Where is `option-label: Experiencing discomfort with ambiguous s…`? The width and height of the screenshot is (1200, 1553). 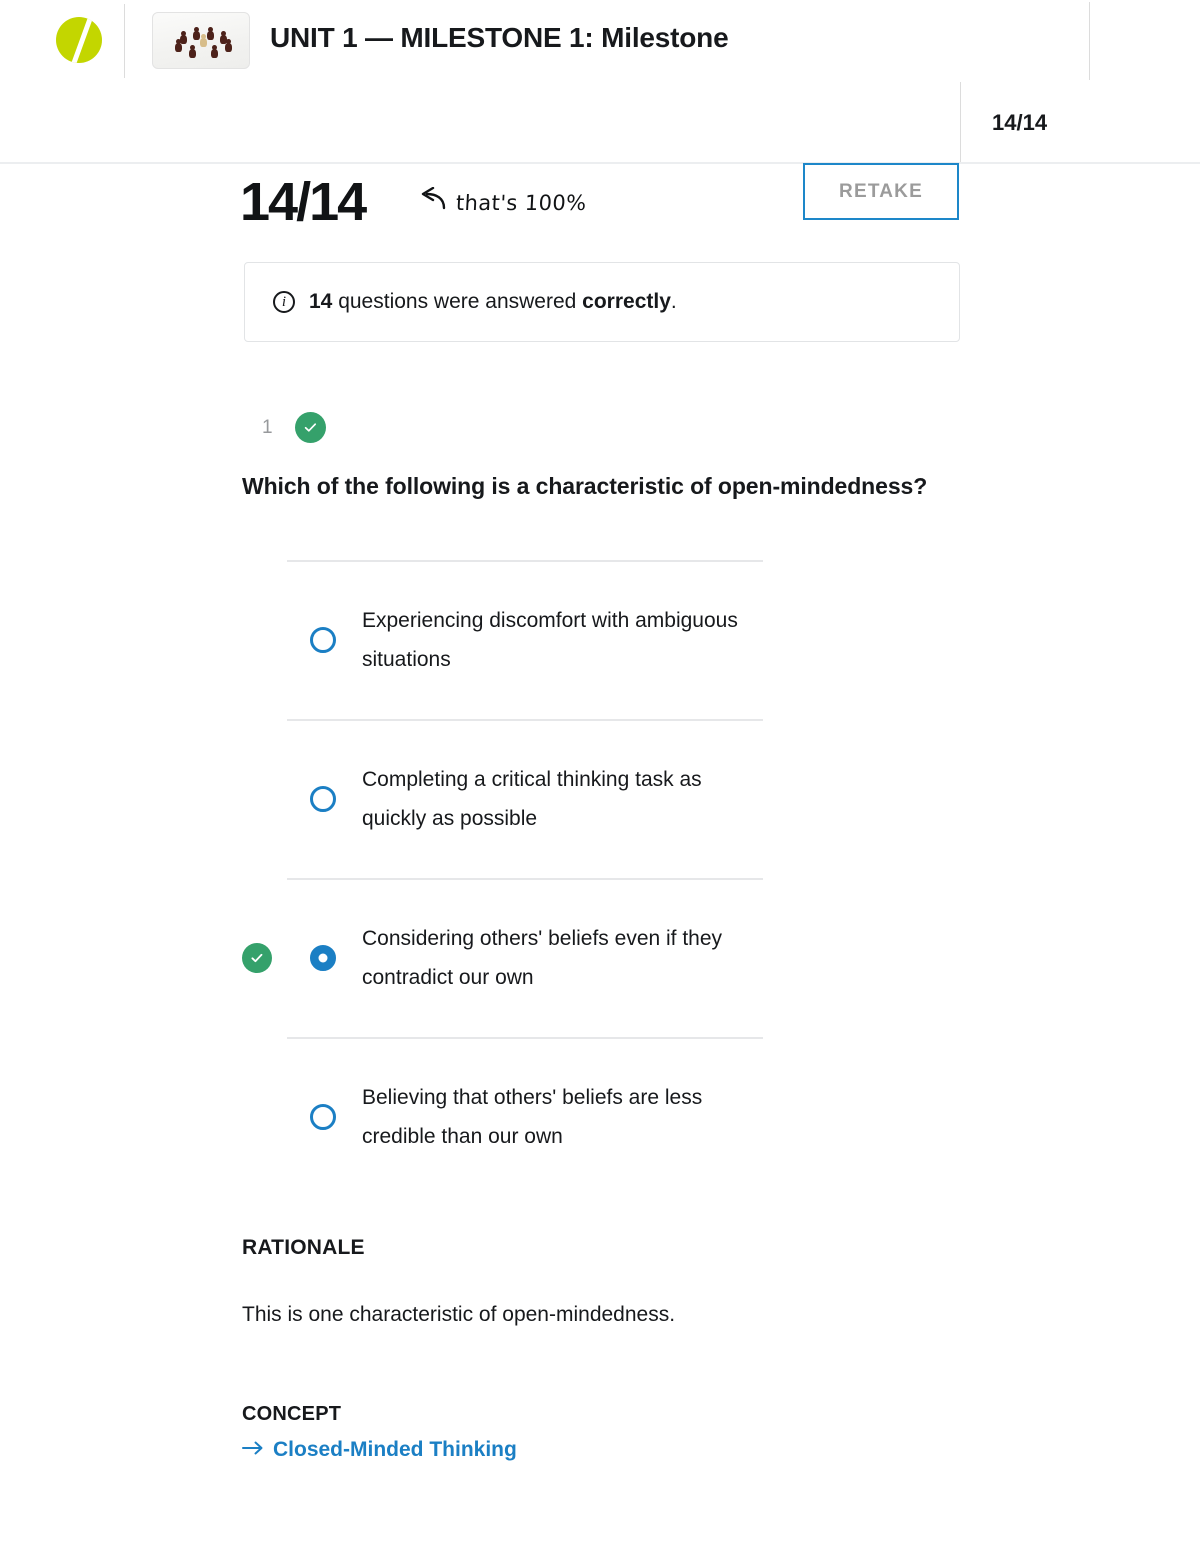 option-label: Experiencing discomfort with ambiguous s… is located at coordinates (550, 639).